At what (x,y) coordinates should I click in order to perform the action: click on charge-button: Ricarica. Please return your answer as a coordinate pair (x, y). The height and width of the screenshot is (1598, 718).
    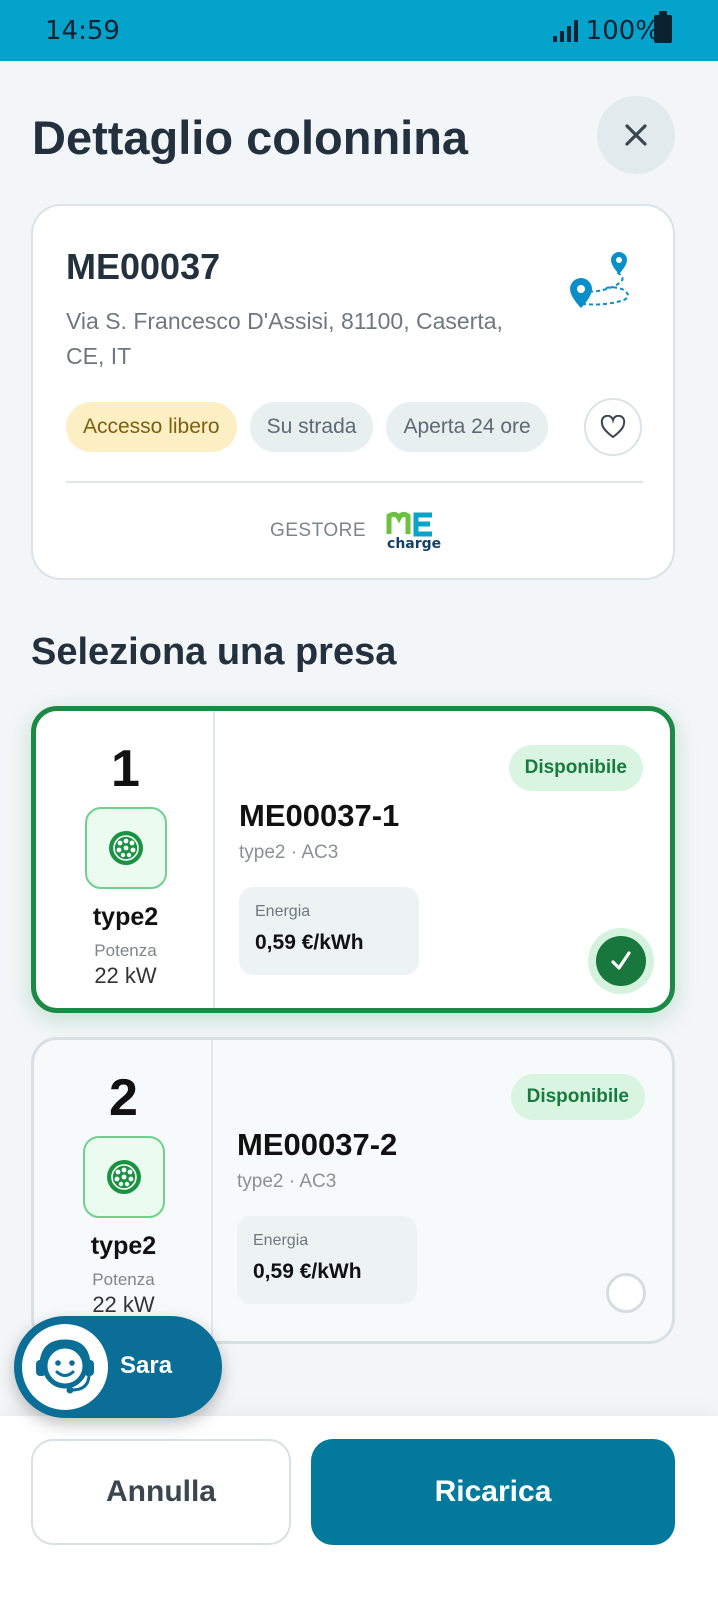
    Looking at the image, I should click on (493, 1492).